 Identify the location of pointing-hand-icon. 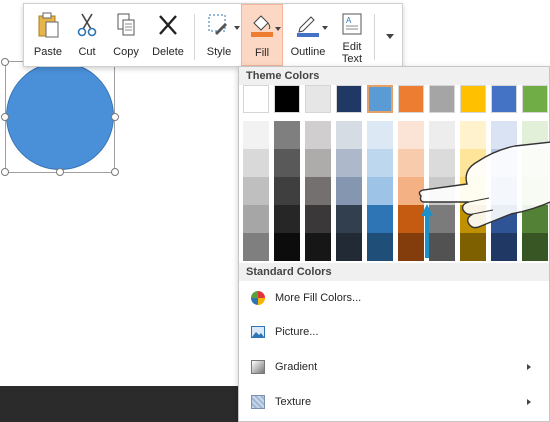
(484, 185).